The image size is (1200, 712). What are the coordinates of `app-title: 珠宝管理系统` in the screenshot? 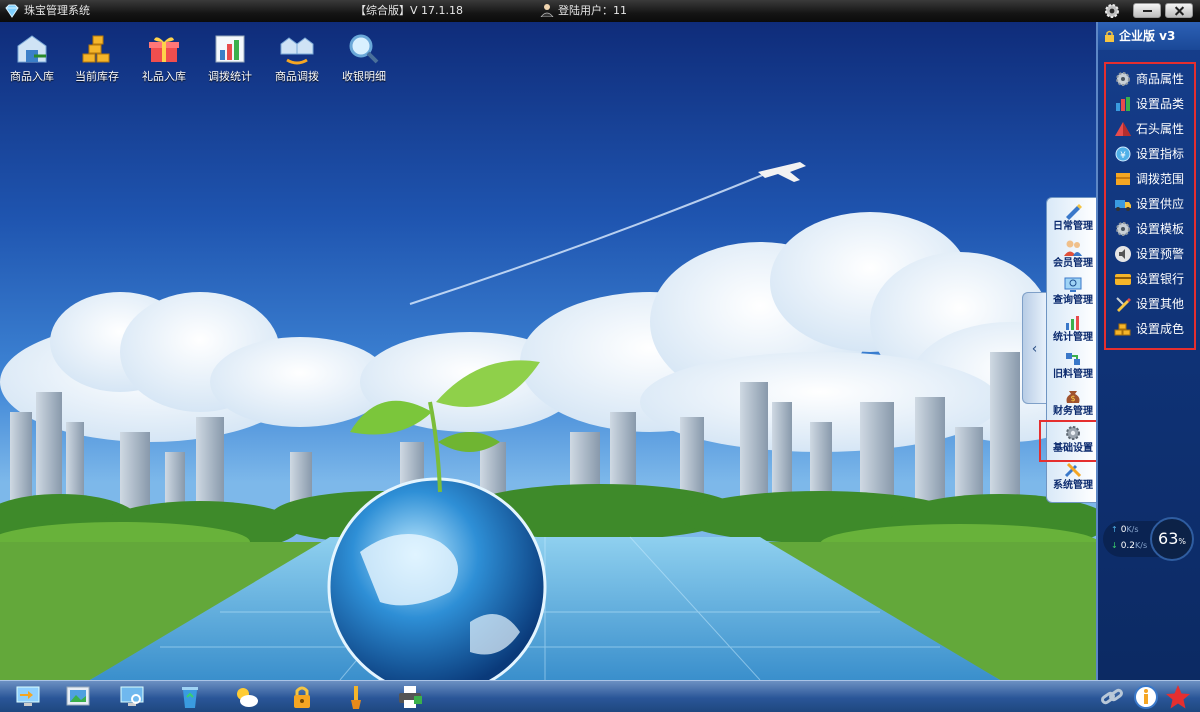 It's located at (57, 10).